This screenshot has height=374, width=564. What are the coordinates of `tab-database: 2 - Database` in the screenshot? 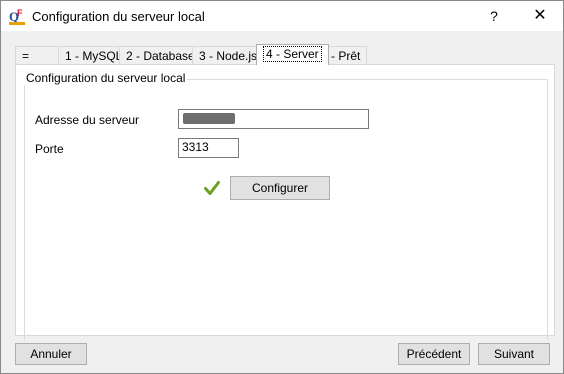 It's located at (160, 55).